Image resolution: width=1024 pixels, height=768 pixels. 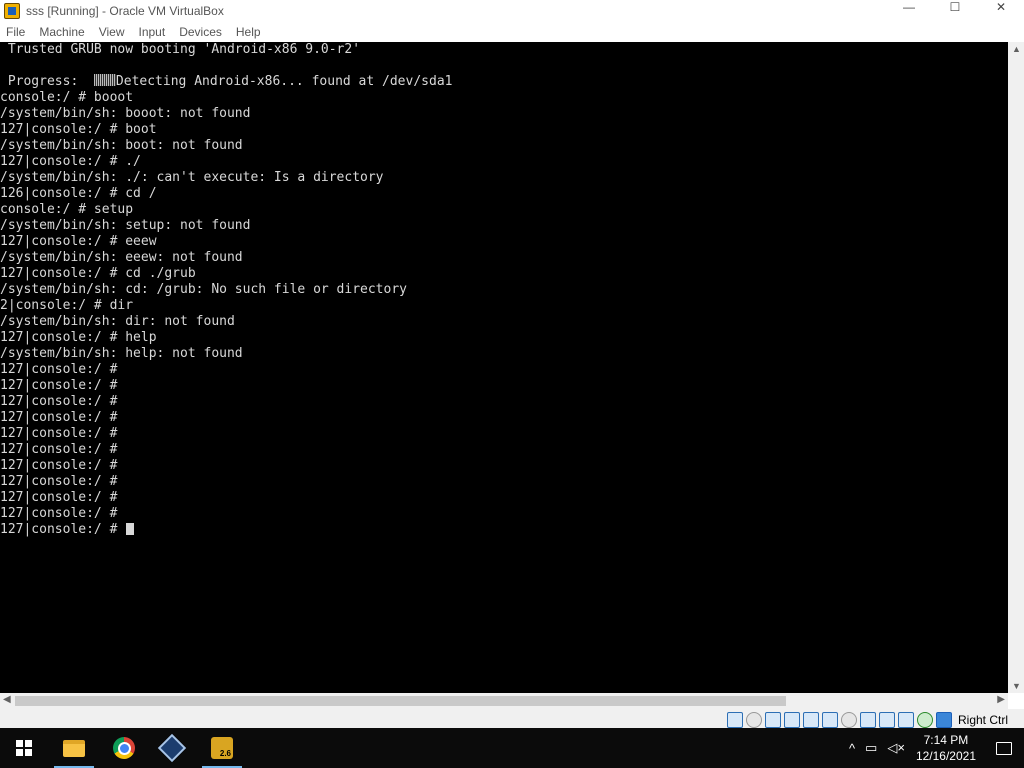 I want to click on console-line: 126|console:/ # cd /, so click(x=78, y=193).